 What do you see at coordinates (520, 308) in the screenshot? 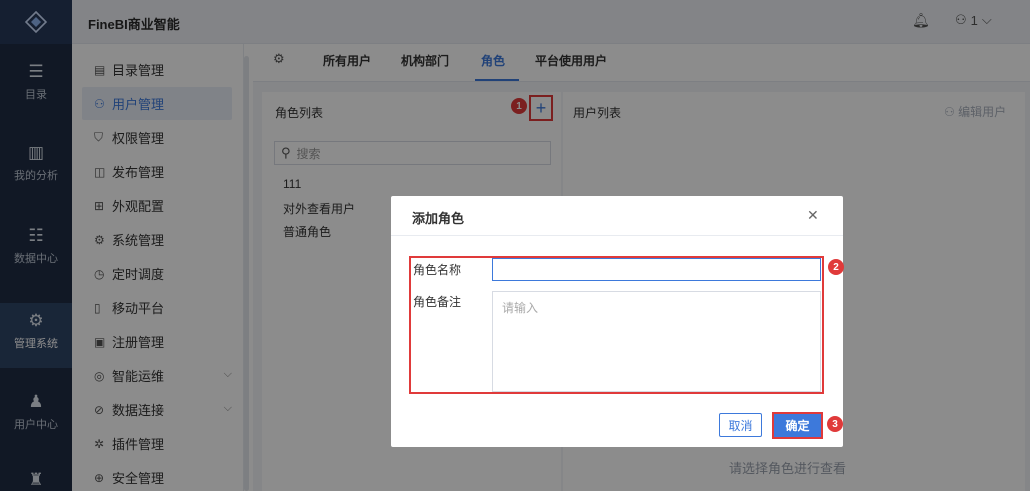
I see `note-placeholder: 请输入` at bounding box center [520, 308].